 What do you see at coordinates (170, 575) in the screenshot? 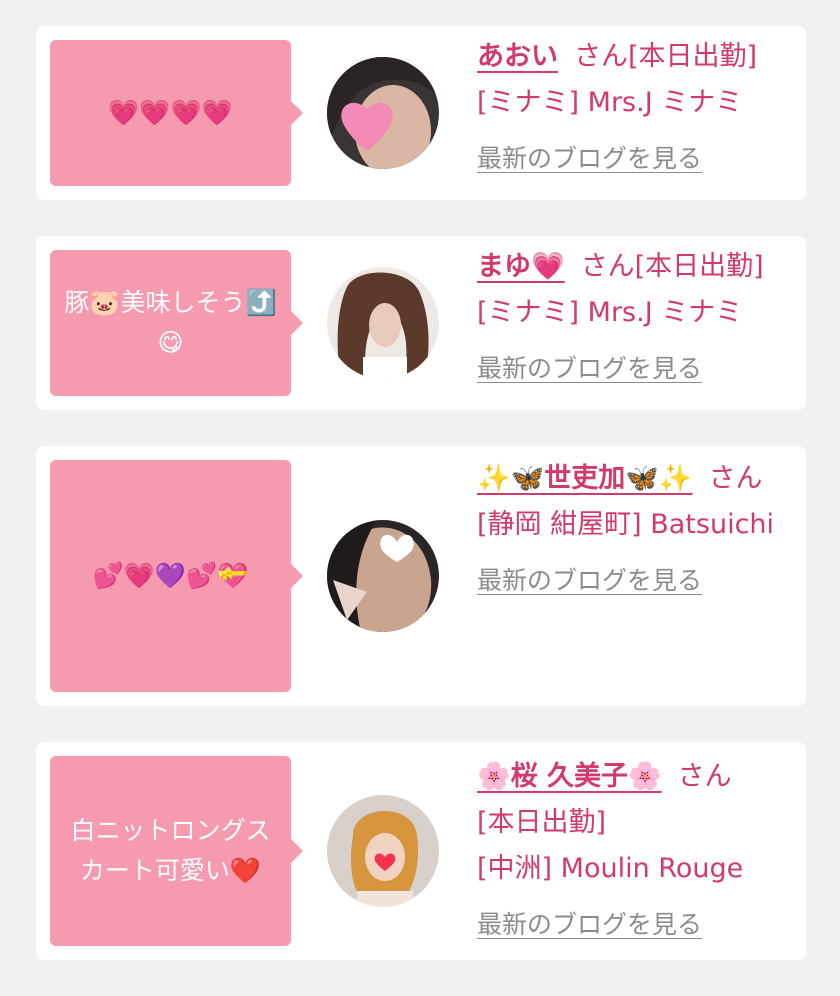
I see `comment-text: 💕💗💜💕💝` at bounding box center [170, 575].